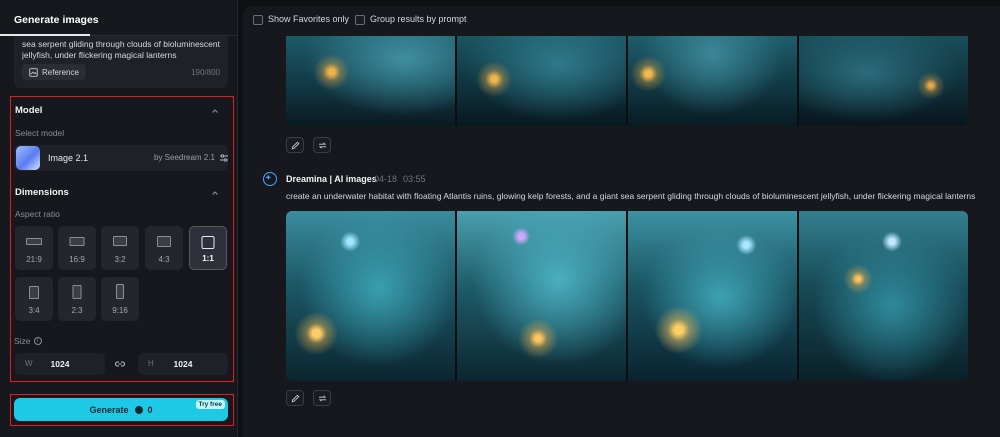 This screenshot has width=1000, height=437. What do you see at coordinates (184, 157) in the screenshot?
I see `model-provider: by Seedream 2.1` at bounding box center [184, 157].